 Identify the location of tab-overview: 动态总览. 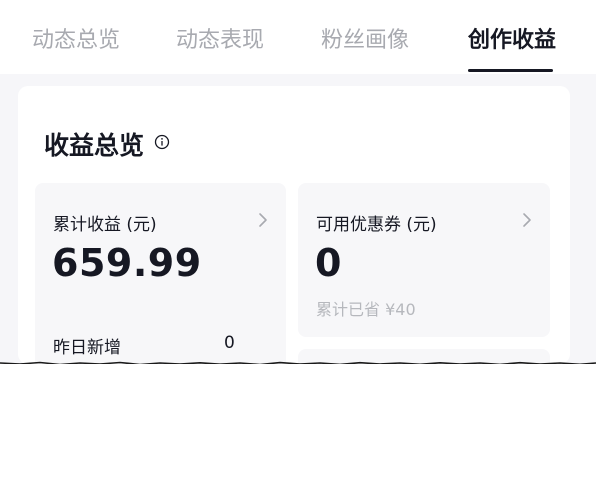
(76, 38).